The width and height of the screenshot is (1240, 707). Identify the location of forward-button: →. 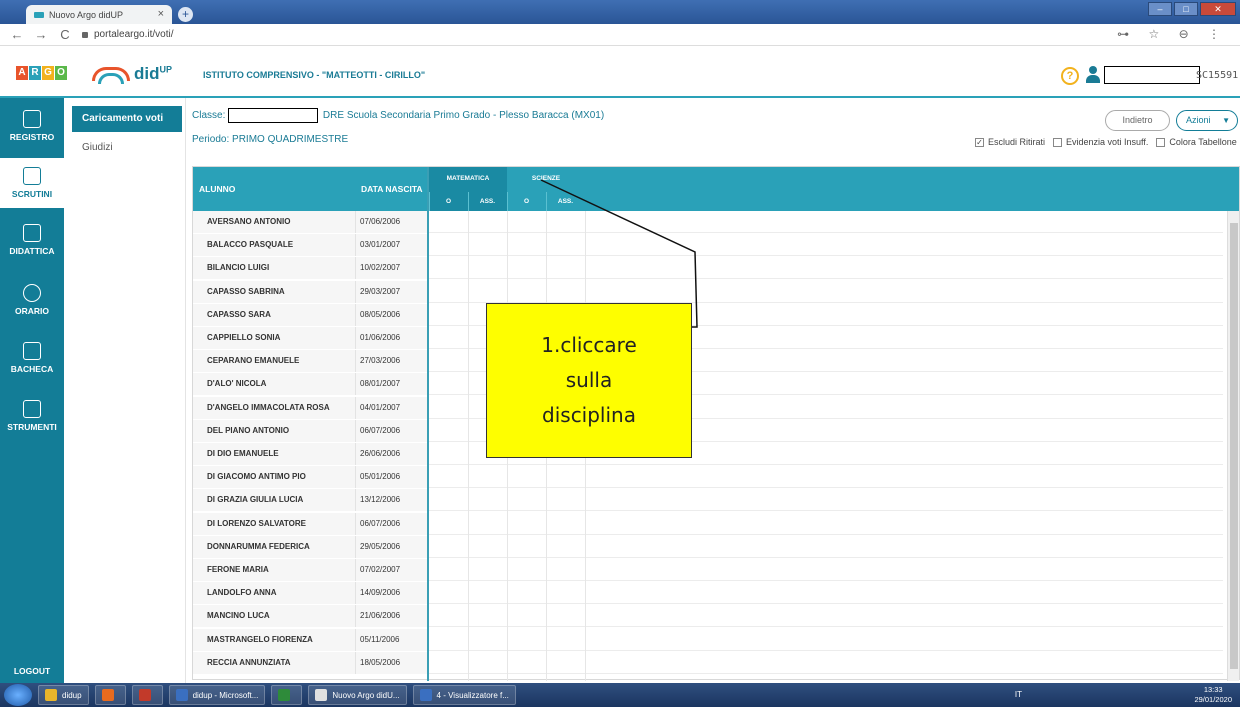
(41, 34).